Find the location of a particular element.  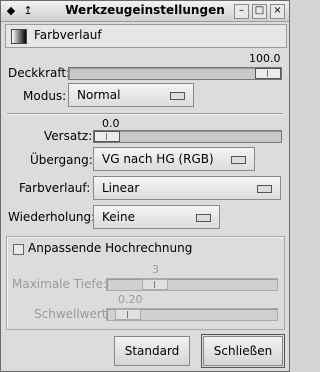

offset-slider is located at coordinates (187, 136).